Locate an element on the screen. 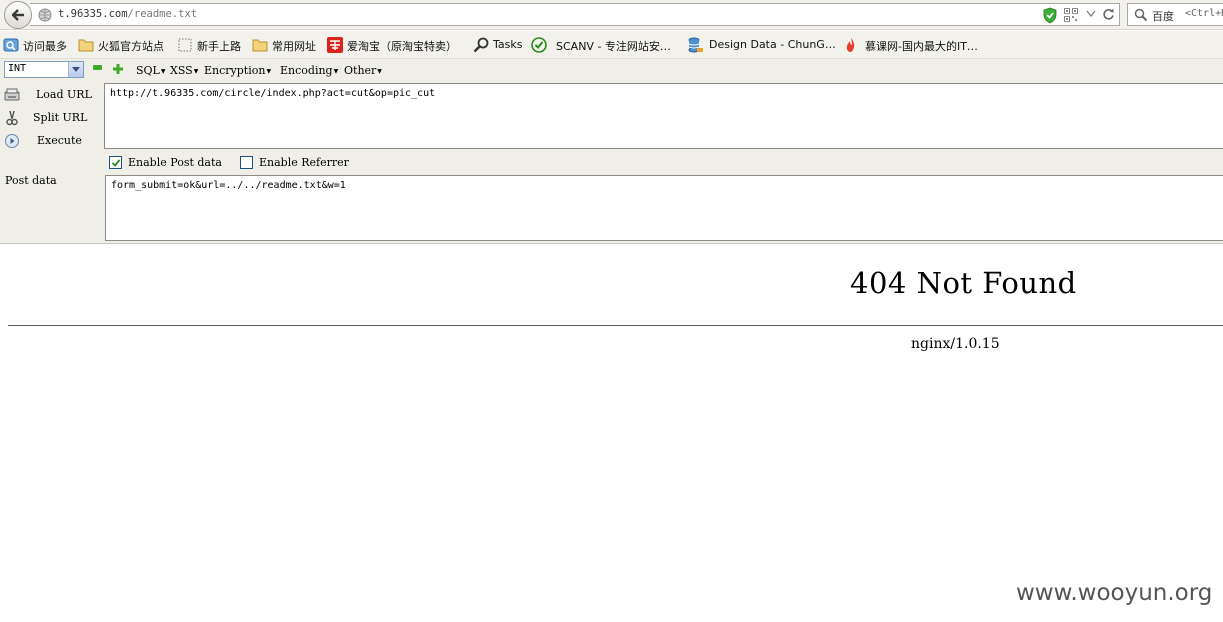  globe-icon is located at coordinates (45, 15).